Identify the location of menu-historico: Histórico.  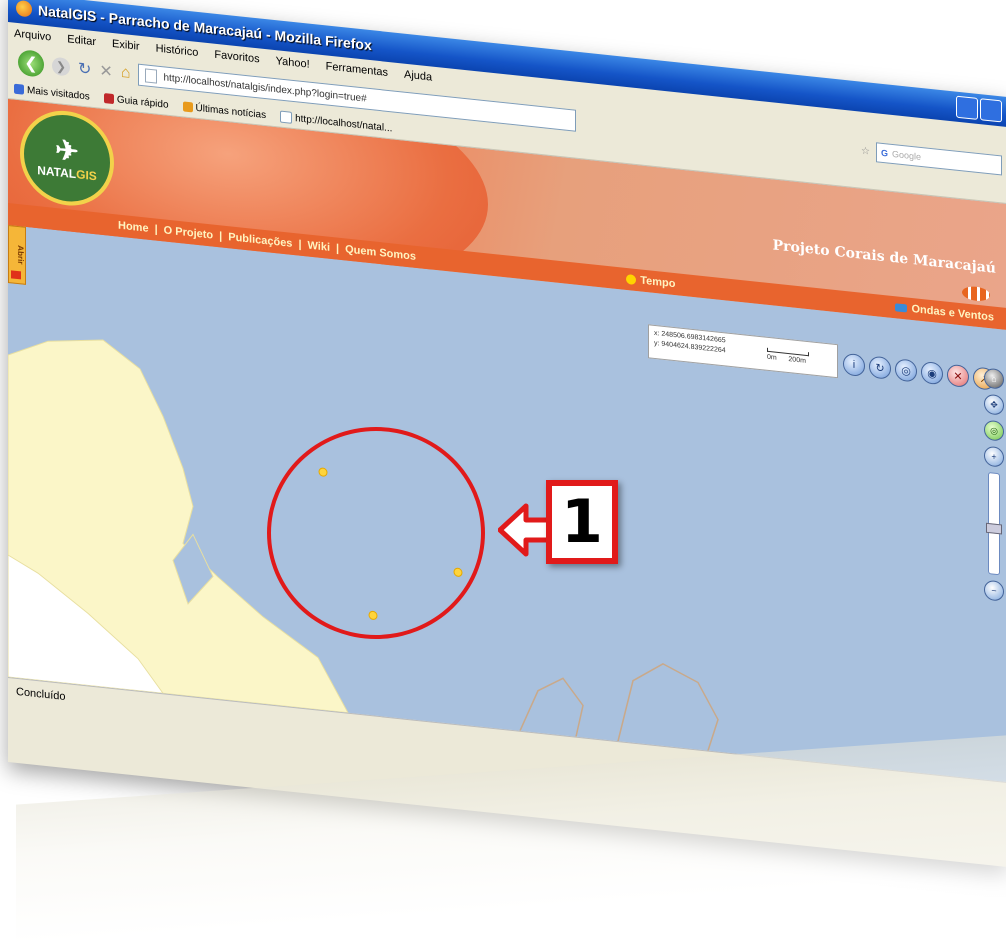
(177, 51).